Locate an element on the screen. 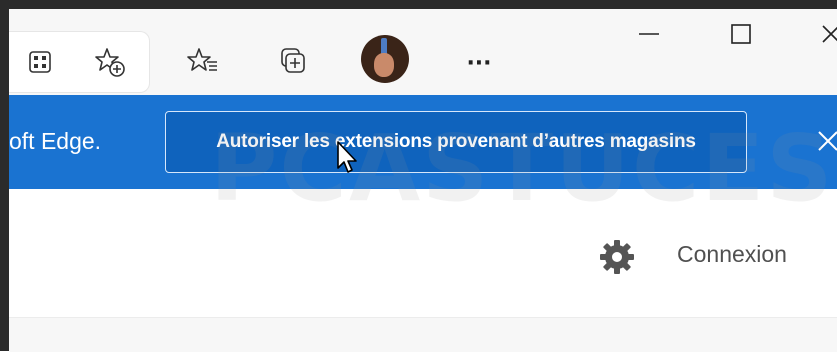 The width and height of the screenshot is (837, 352). profile-avatar is located at coordinates (385, 59).